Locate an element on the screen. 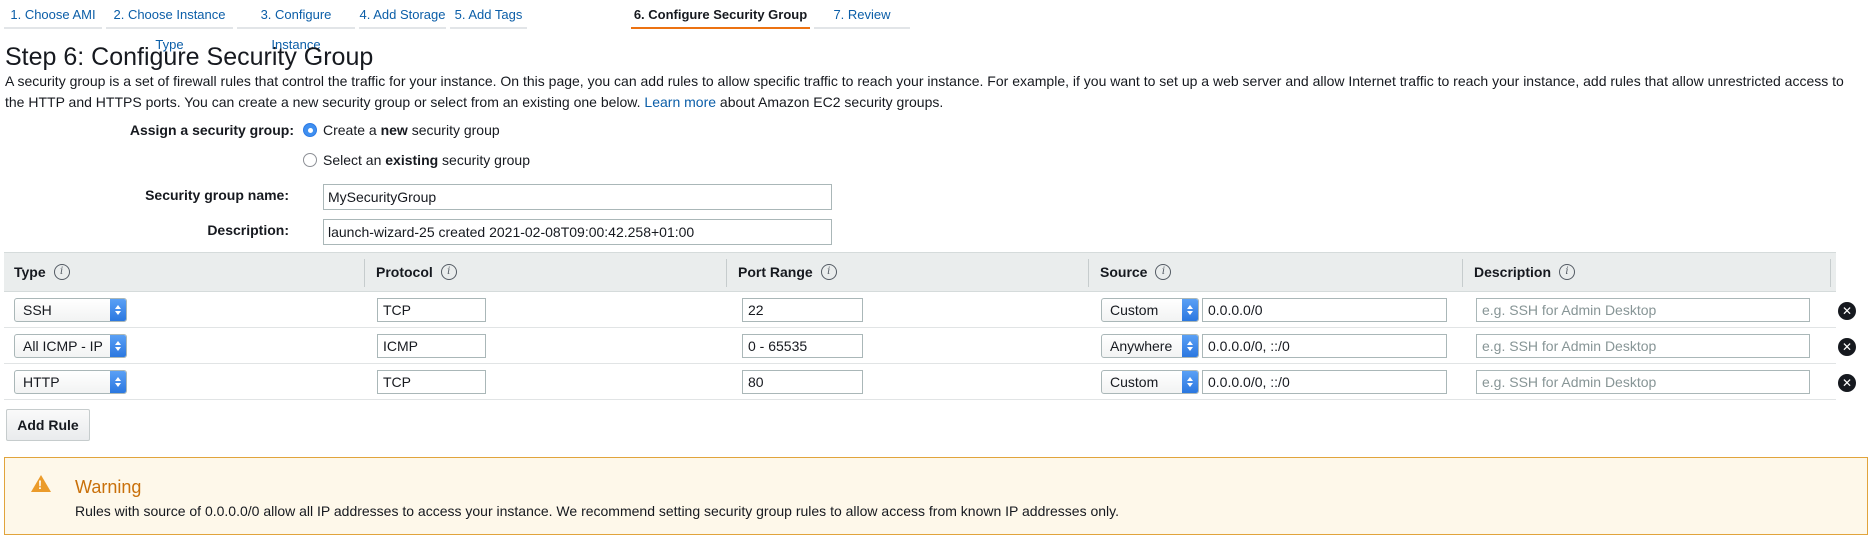 This screenshot has height=546, width=1872. tab-label: 4. Add Storage is located at coordinates (402, 14).